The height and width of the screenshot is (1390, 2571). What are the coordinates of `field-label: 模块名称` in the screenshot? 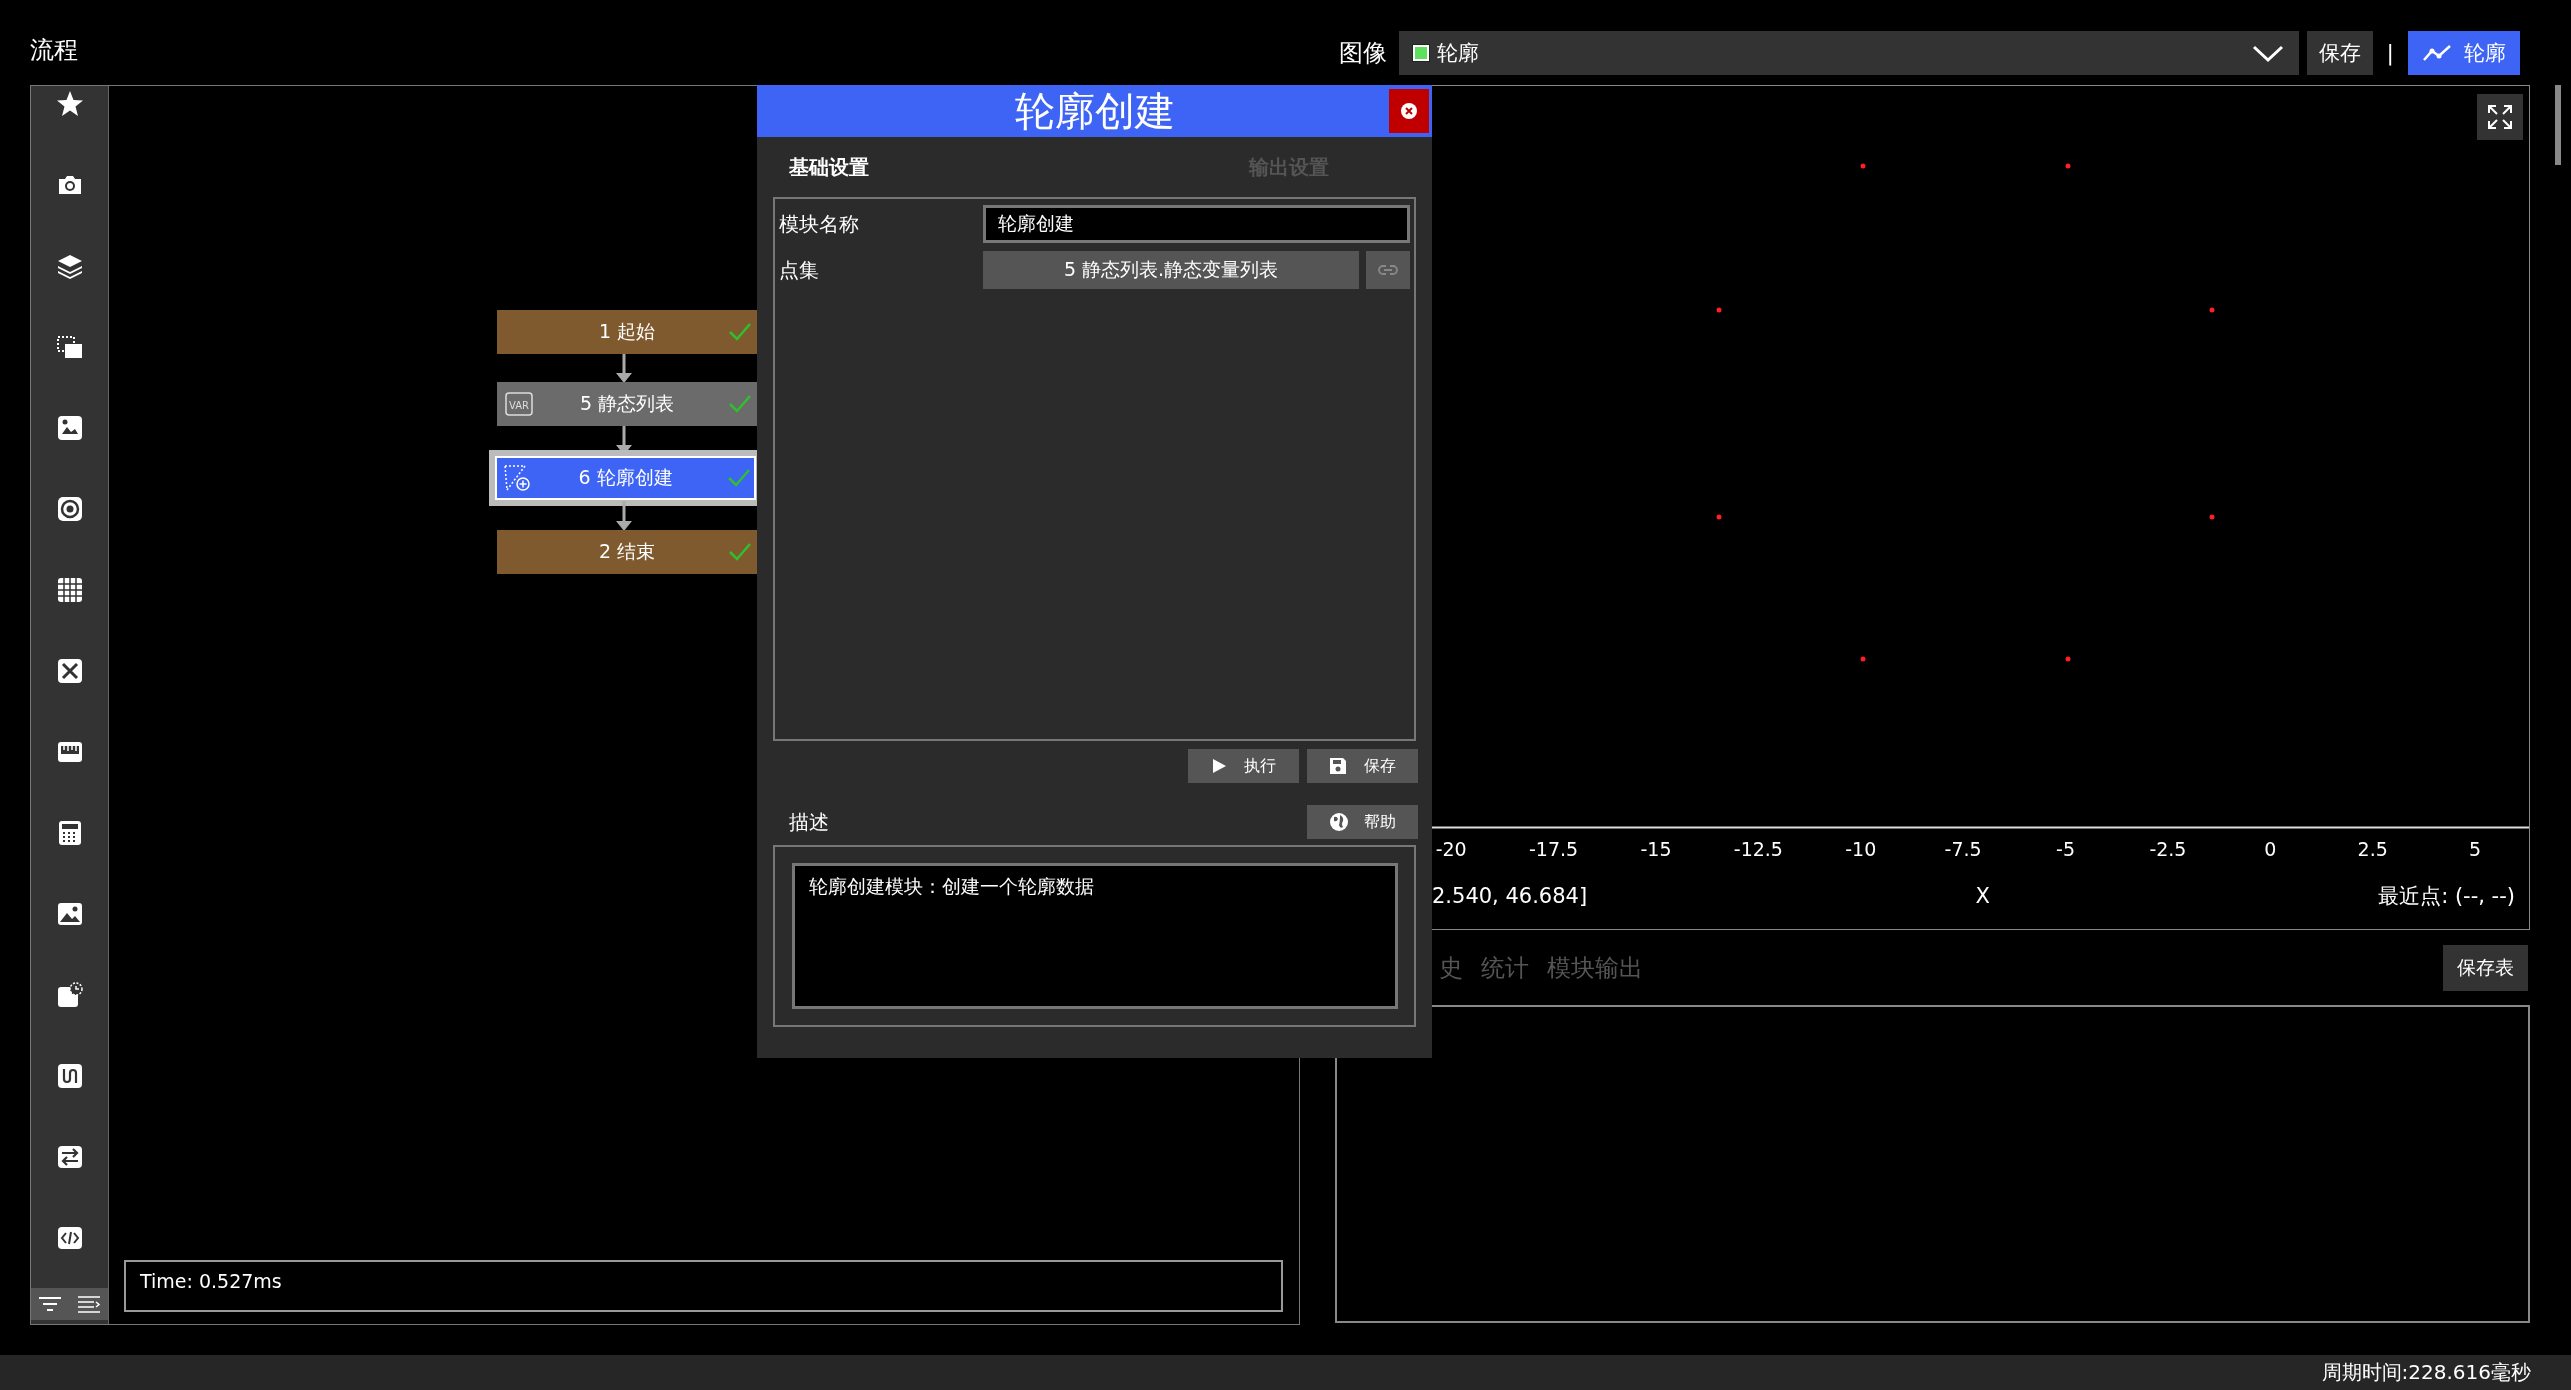 It's located at (819, 224).